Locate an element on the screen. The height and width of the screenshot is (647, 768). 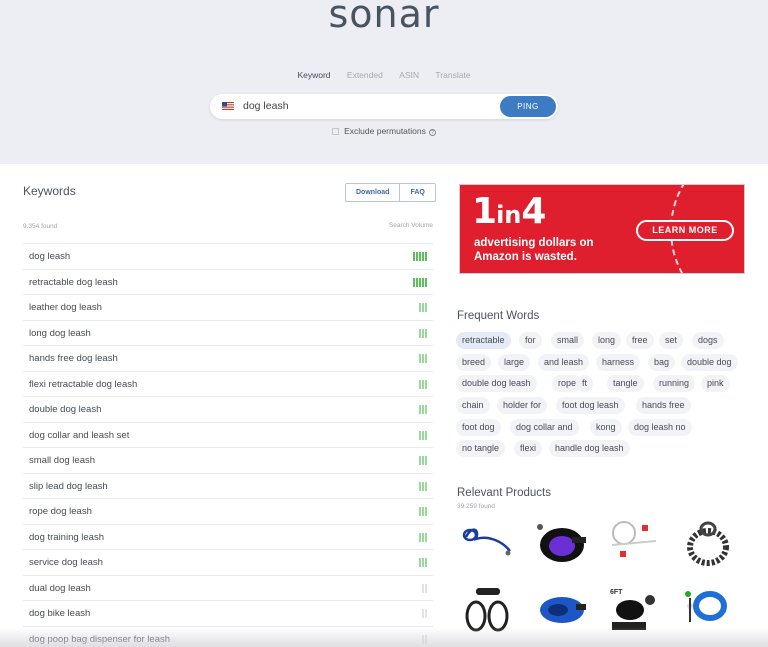
keyword-row: double dog leash is located at coordinates (228, 409).